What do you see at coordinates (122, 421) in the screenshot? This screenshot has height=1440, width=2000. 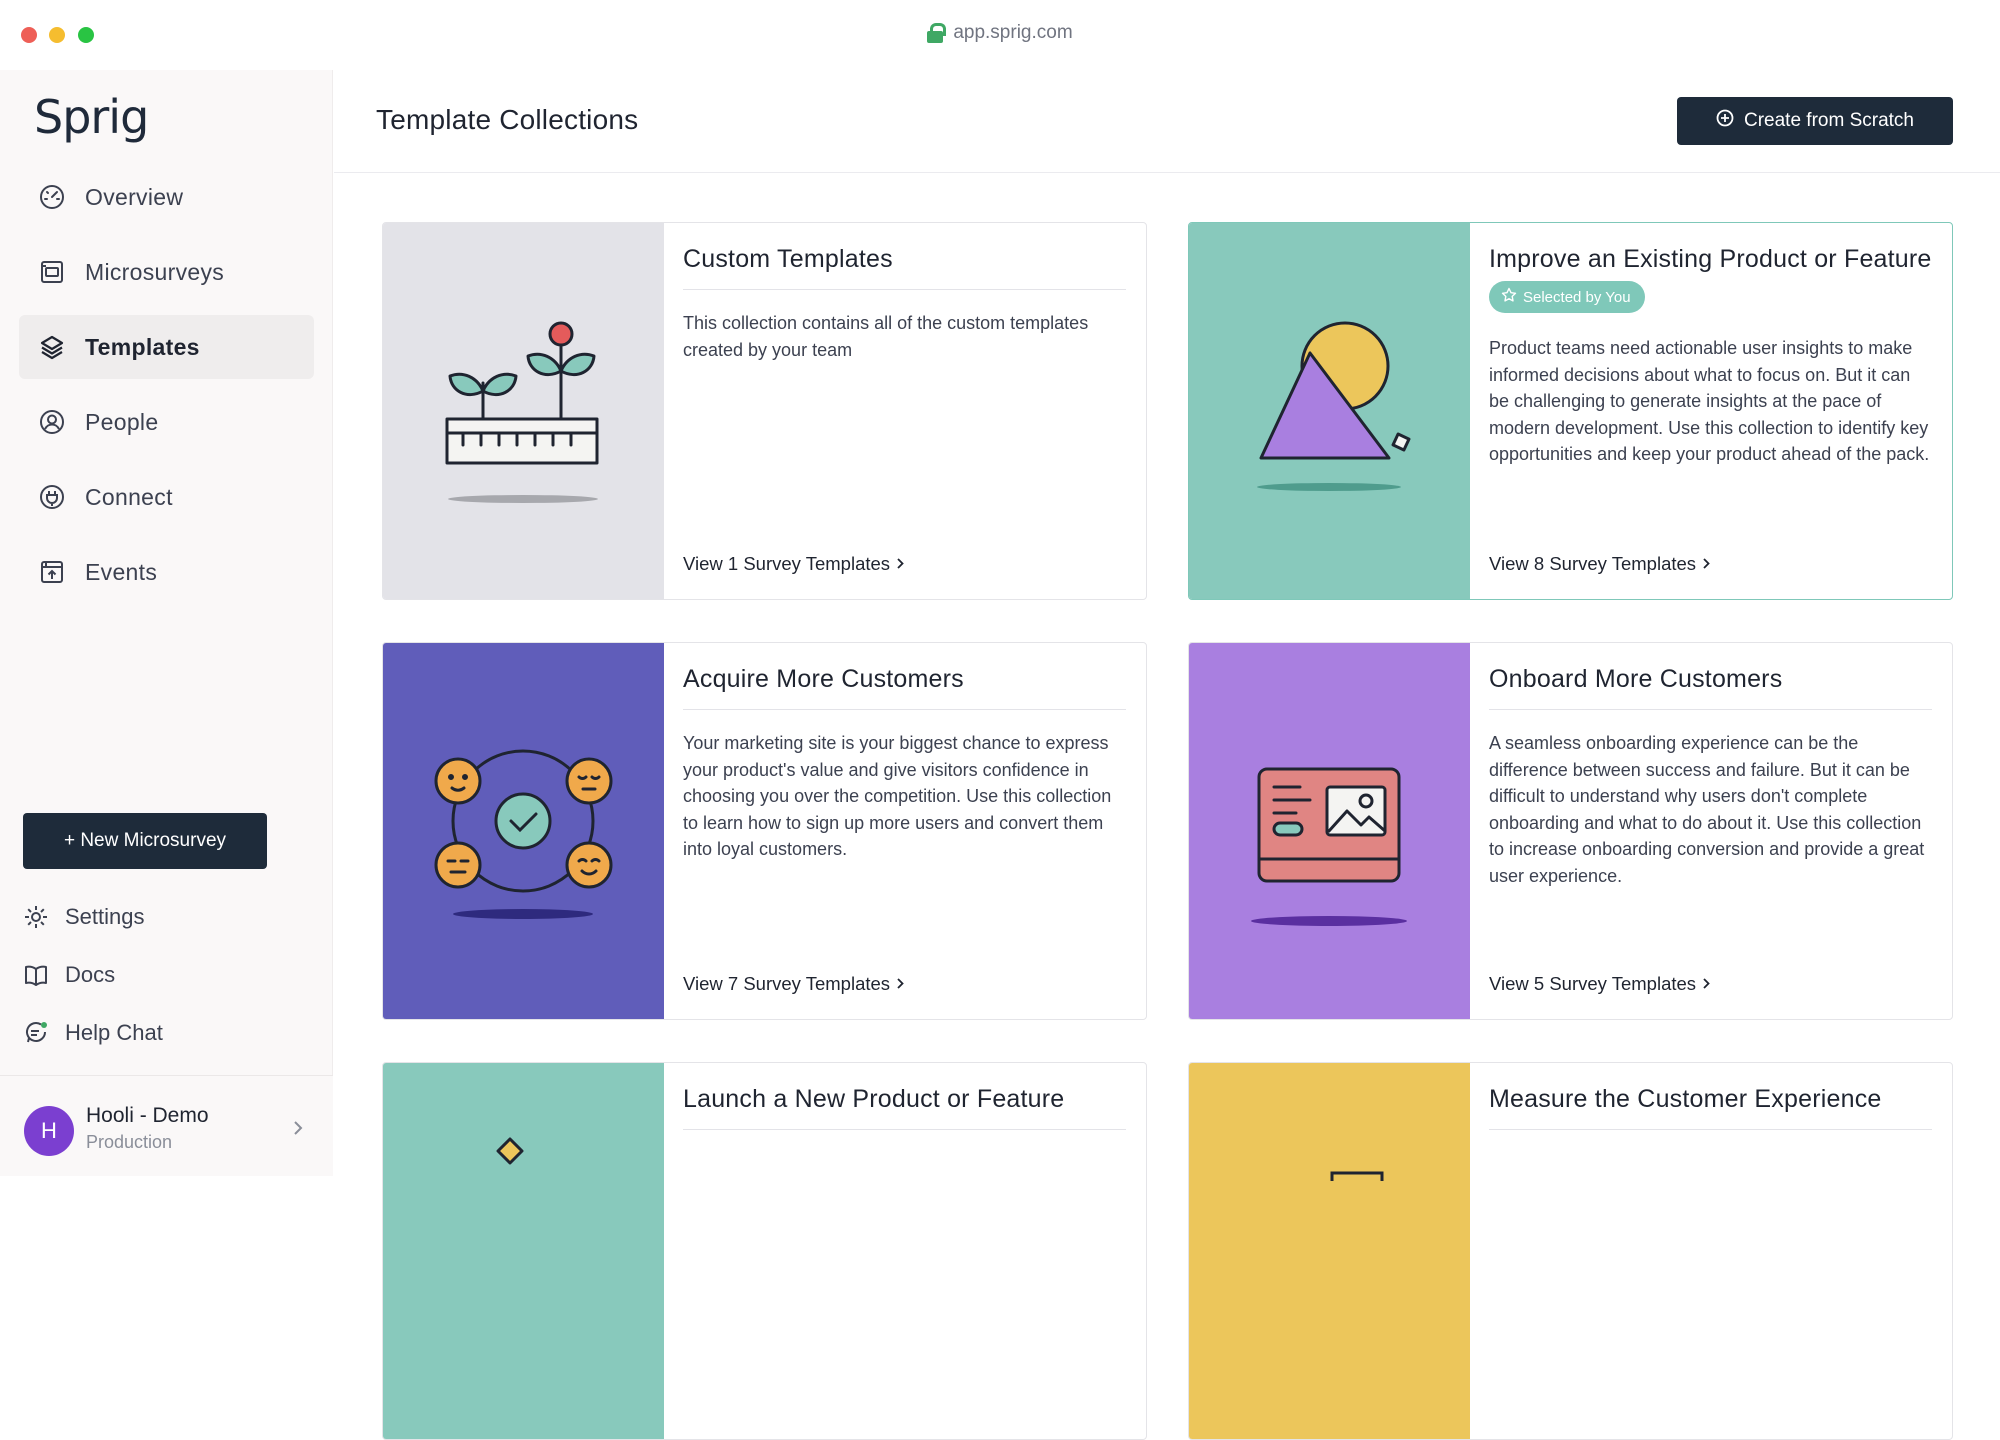 I see `sidebar-item-label: People` at bounding box center [122, 421].